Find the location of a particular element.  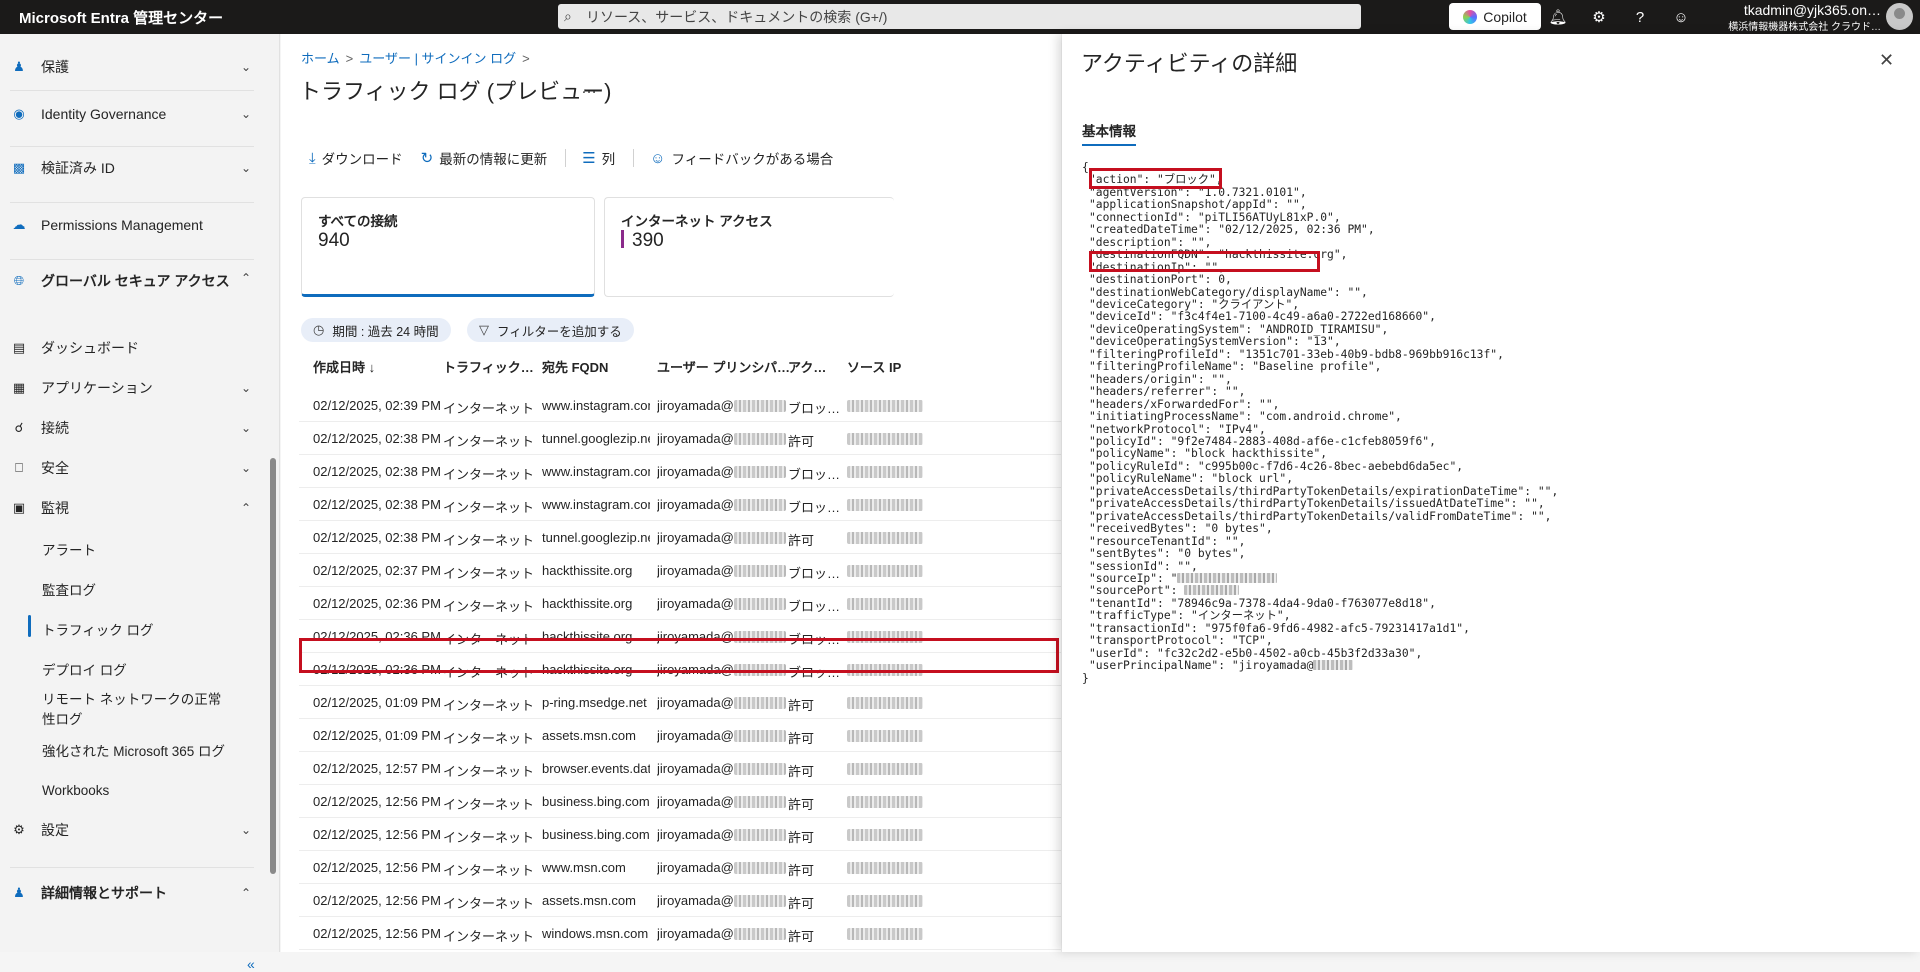

sidebar-scrollbar is located at coordinates (273, 666).